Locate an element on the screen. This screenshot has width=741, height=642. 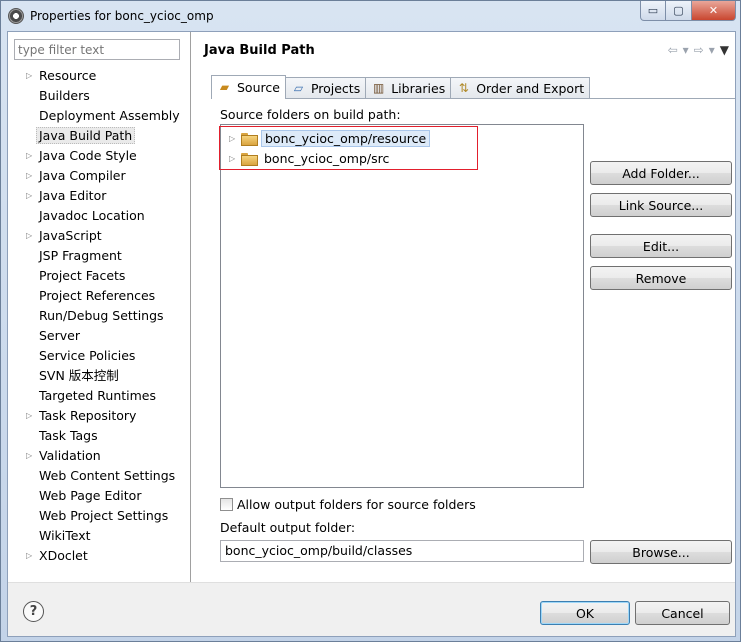
nav-item-label: Web Content Settings is located at coordinates (107, 475).